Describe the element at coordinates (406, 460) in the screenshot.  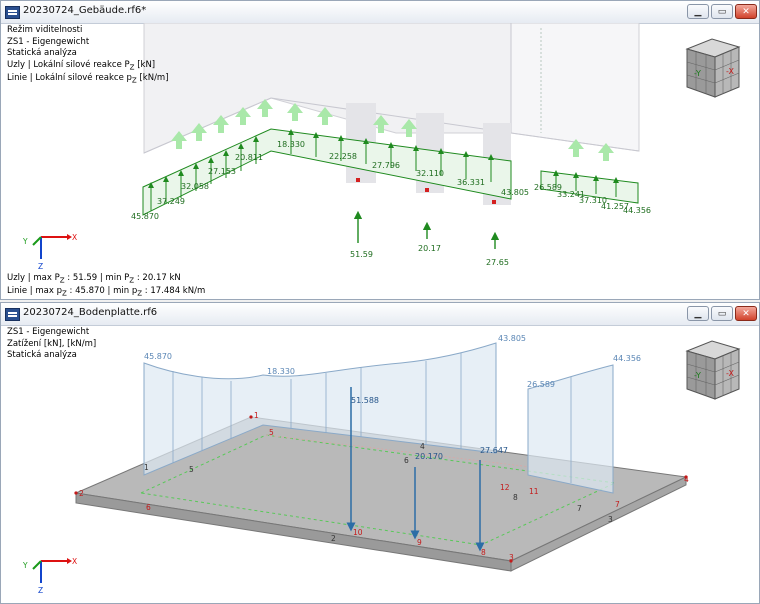
I see `line-number: 6` at that location.